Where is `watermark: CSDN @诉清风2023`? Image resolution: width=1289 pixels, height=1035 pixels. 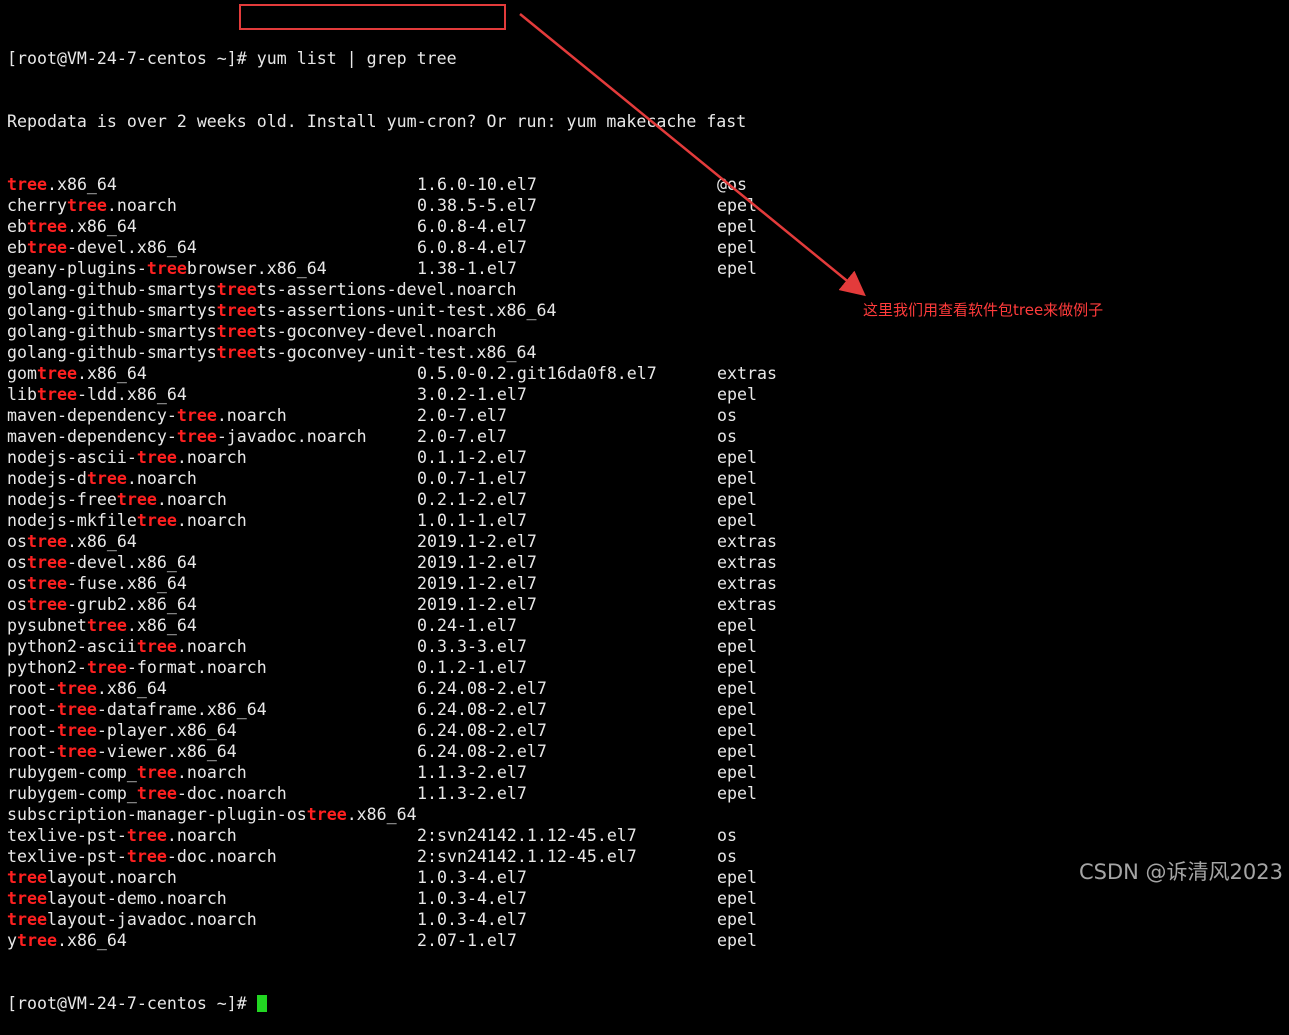 watermark: CSDN @诉清风2023 is located at coordinates (1181, 872).